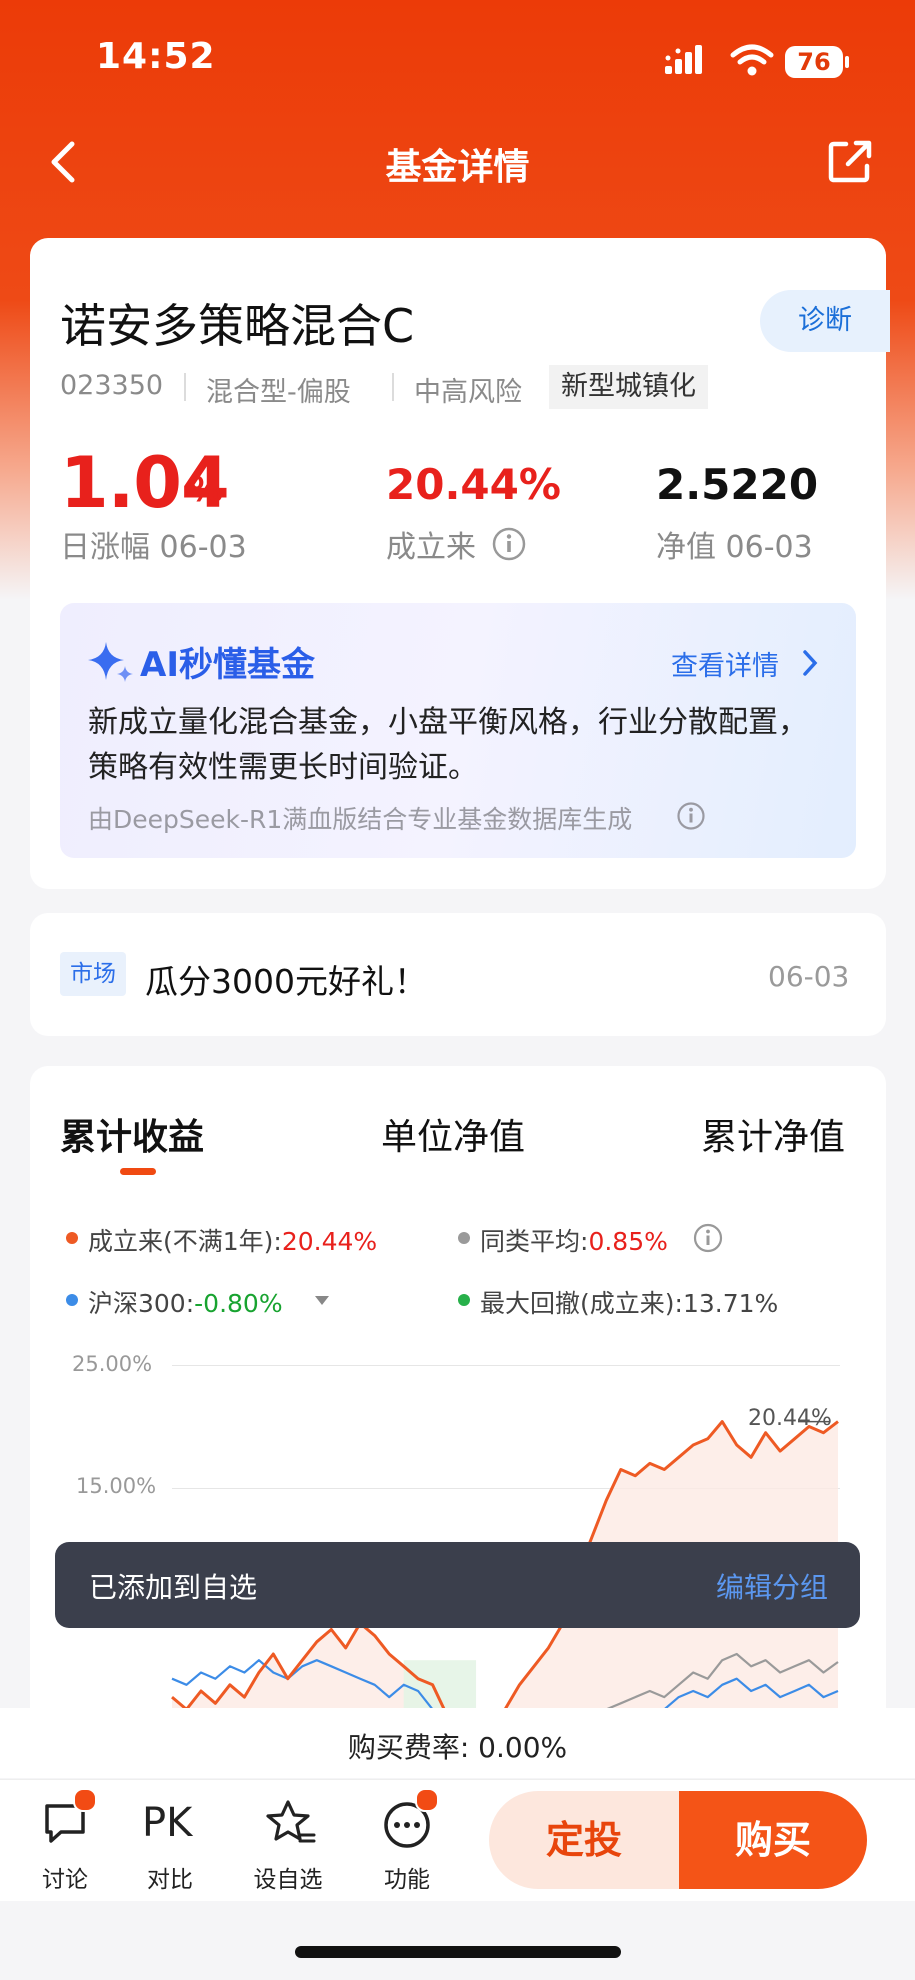  I want to click on toast-message: 已添加到自选, so click(173, 1587).